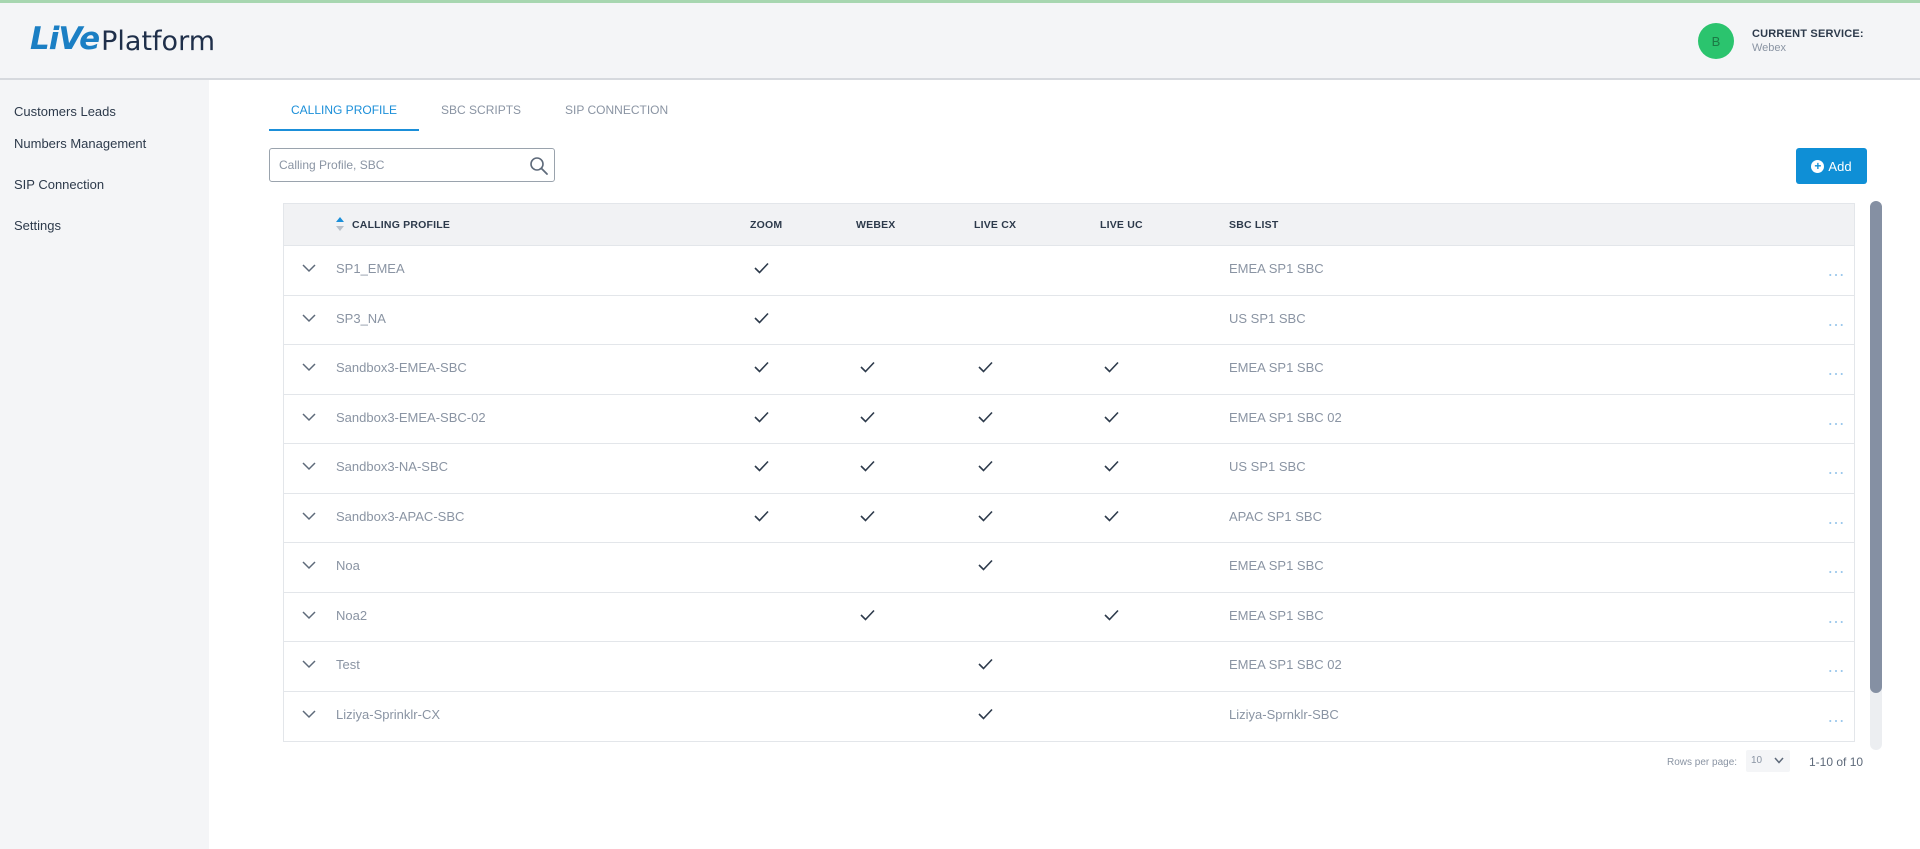 The width and height of the screenshot is (1920, 849). What do you see at coordinates (616, 114) in the screenshot?
I see `tab-sip-connection: SIP CONNECTION` at bounding box center [616, 114].